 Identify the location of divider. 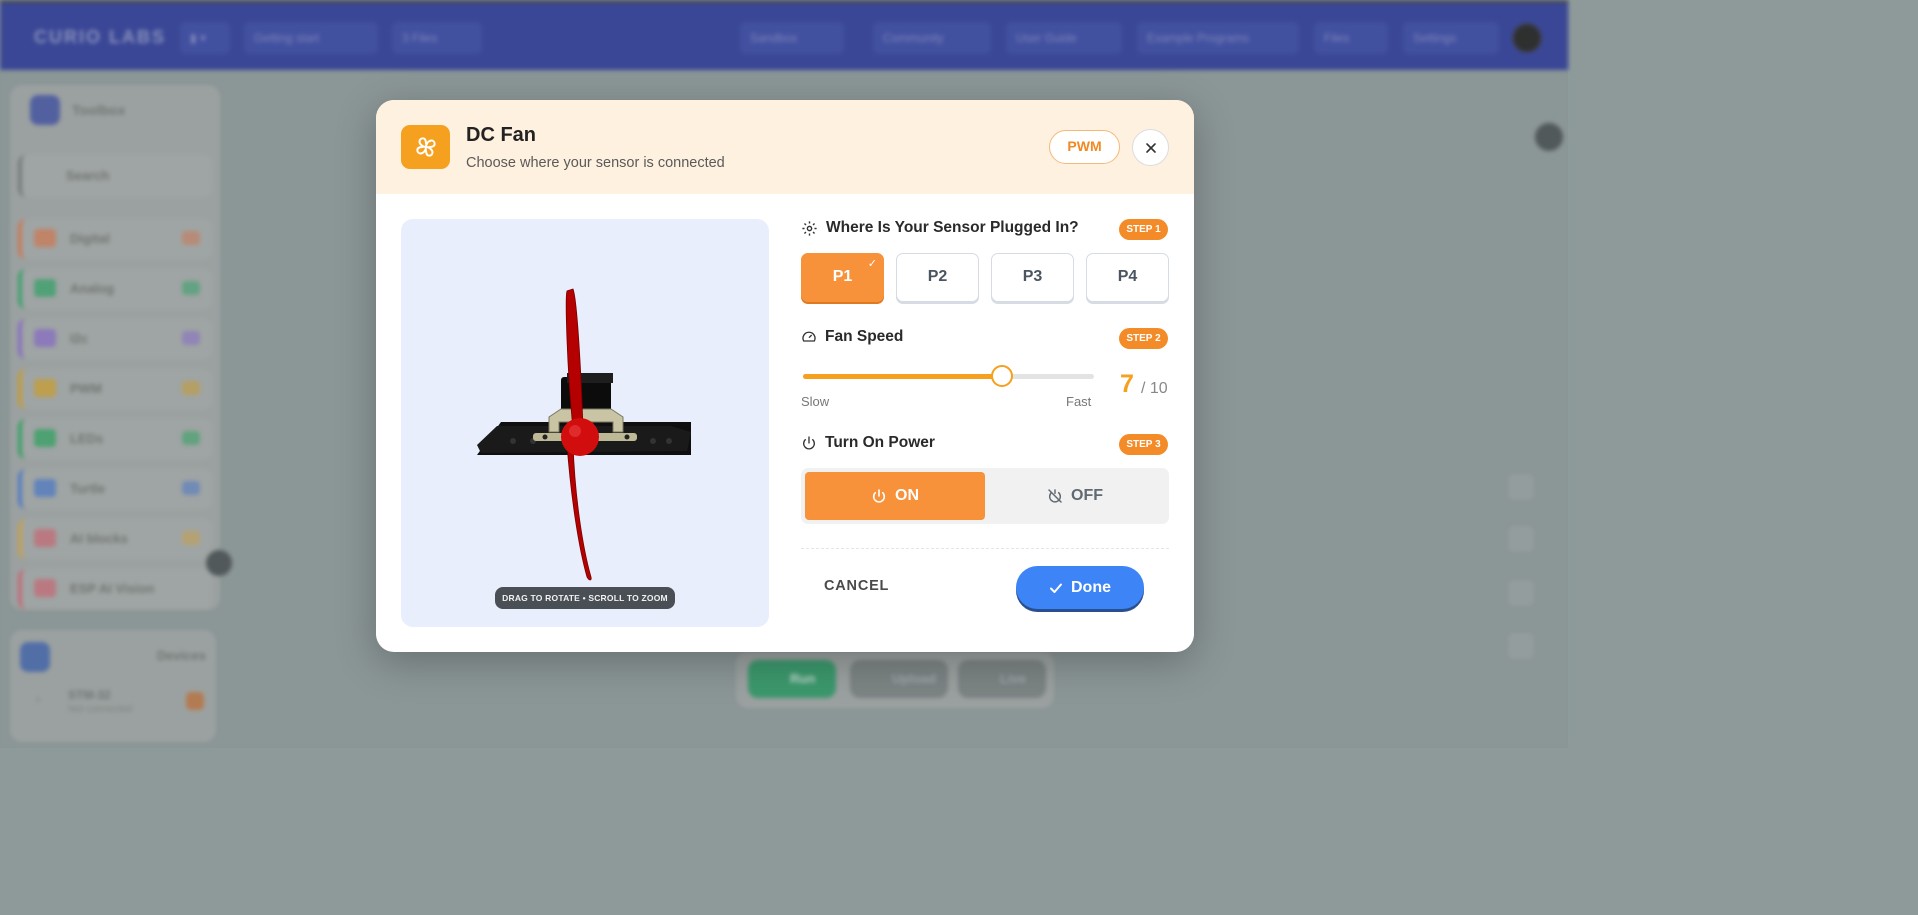
(985, 548).